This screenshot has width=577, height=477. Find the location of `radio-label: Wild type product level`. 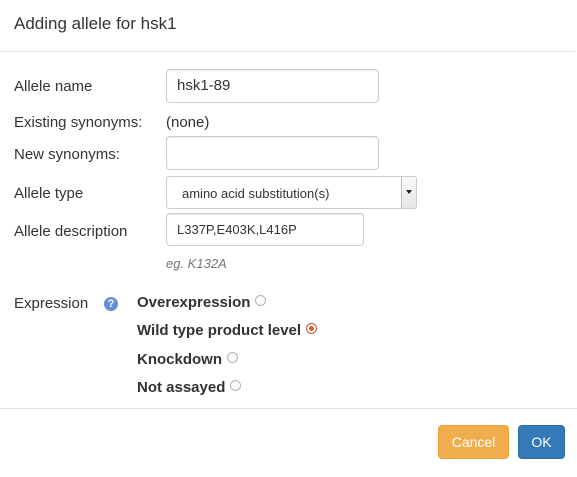

radio-label: Wild type product level is located at coordinates (219, 330).